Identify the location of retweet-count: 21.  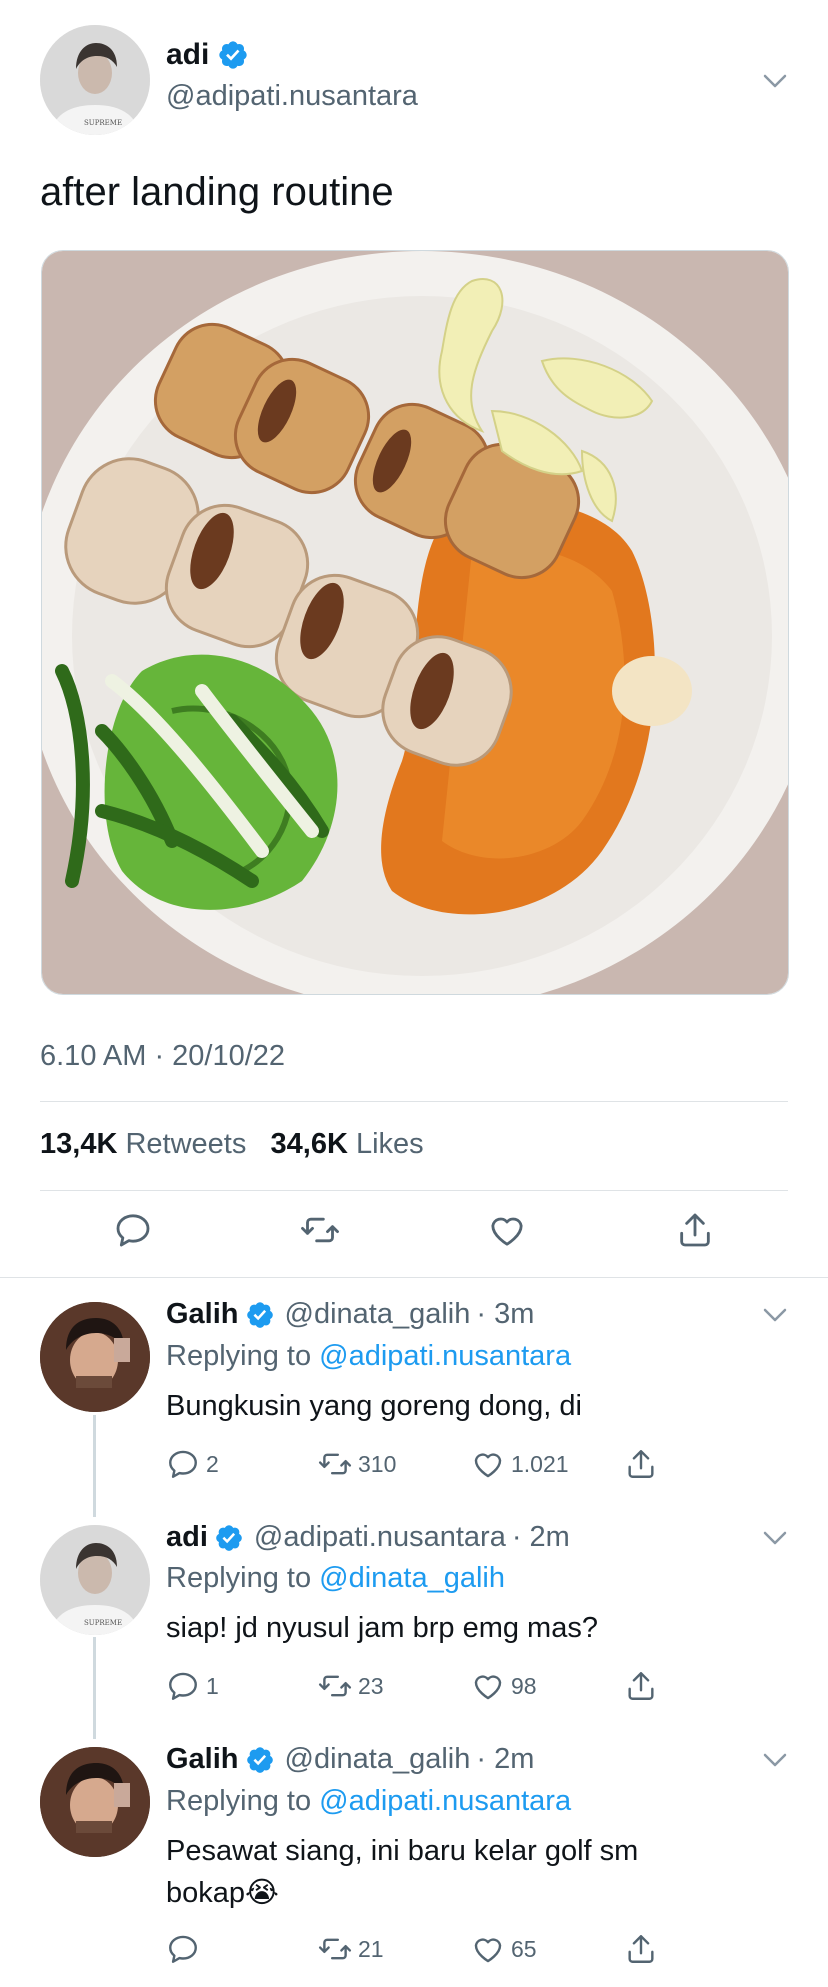
(371, 1948).